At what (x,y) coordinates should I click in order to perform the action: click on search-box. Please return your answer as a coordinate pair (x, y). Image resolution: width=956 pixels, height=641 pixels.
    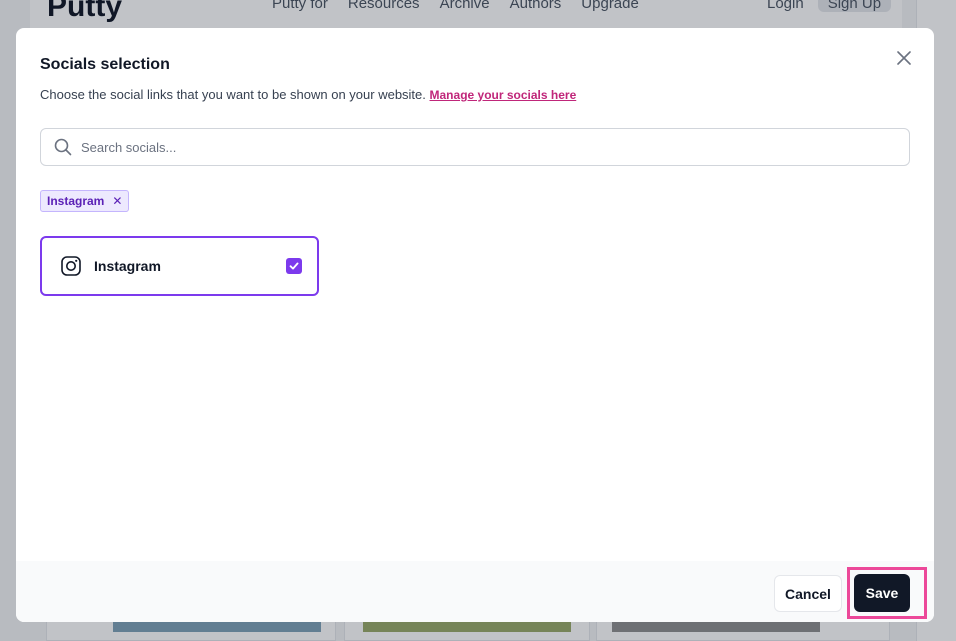
    Looking at the image, I should click on (475, 147).